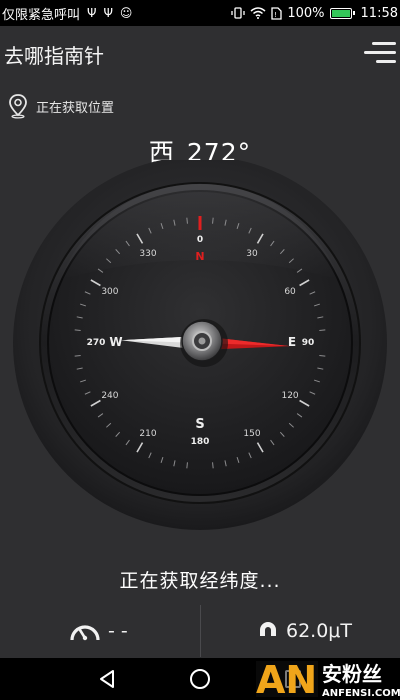 Image resolution: width=400 pixels, height=700 pixels. Describe the element at coordinates (200, 240) in the screenshot. I see `north-degree: 0` at that location.